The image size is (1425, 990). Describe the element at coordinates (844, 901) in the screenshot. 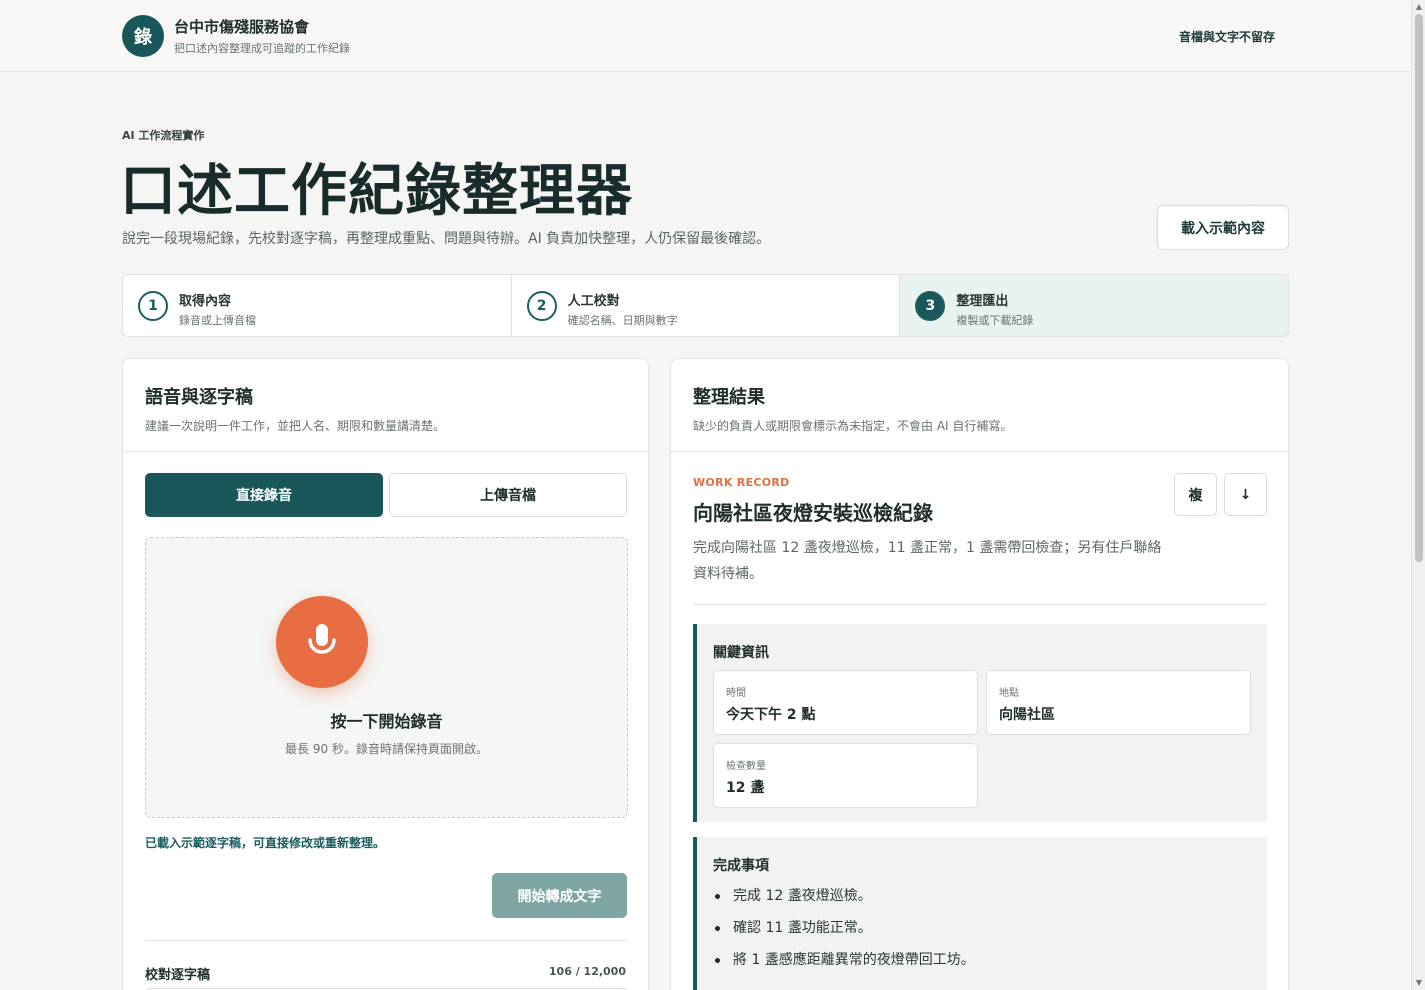

I see `list-item: 完成 12 盞夜燈巡檢。` at that location.